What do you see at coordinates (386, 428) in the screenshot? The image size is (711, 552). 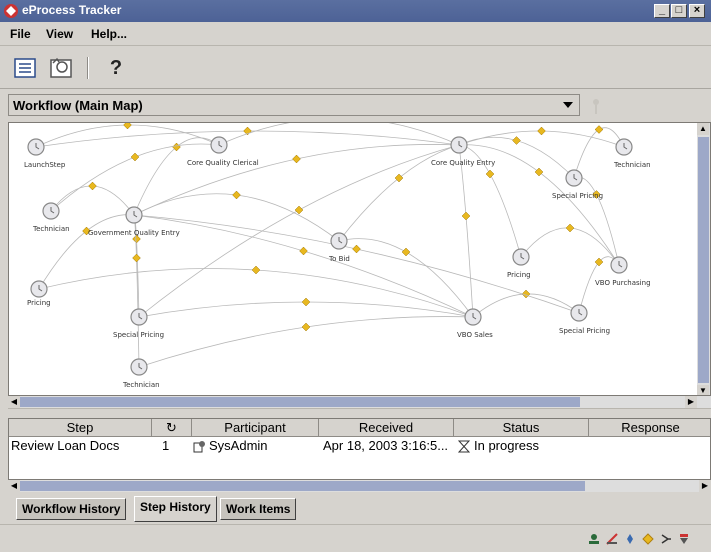 I see `column-header-received: Received` at bounding box center [386, 428].